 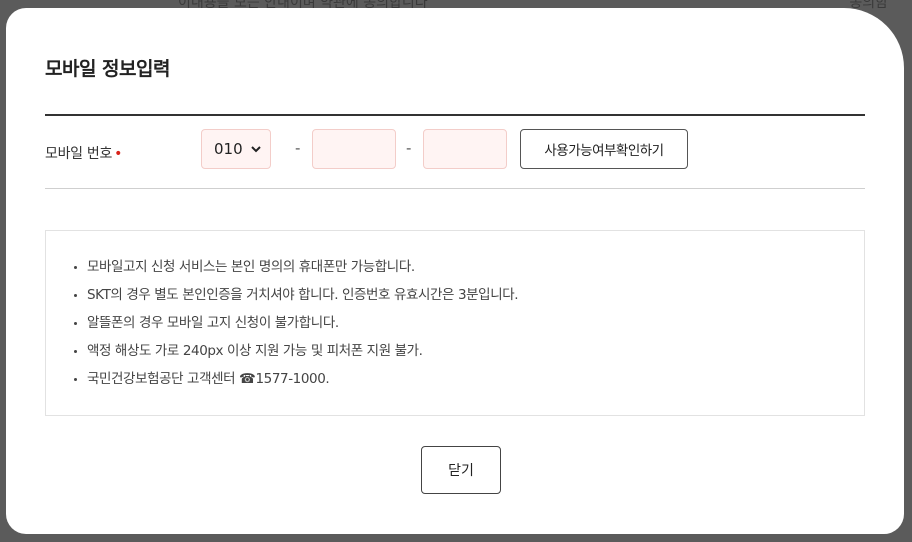 I want to click on notice-item: 모바일고지 신청 서비스는 본인 명의의 휴대폰만 가능합니다., so click(x=469, y=267).